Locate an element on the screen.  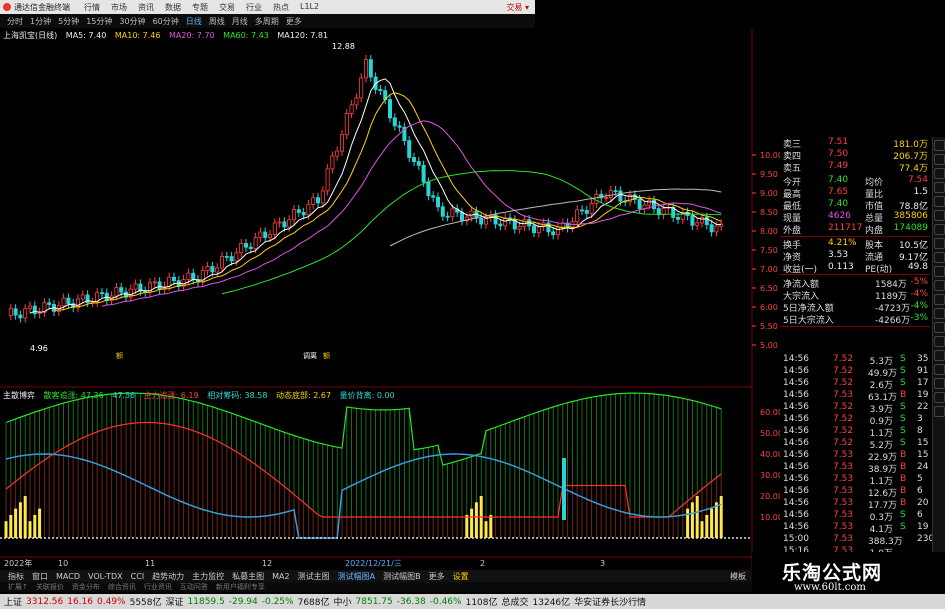
sh-label: 上证 is located at coordinates (13, 601).